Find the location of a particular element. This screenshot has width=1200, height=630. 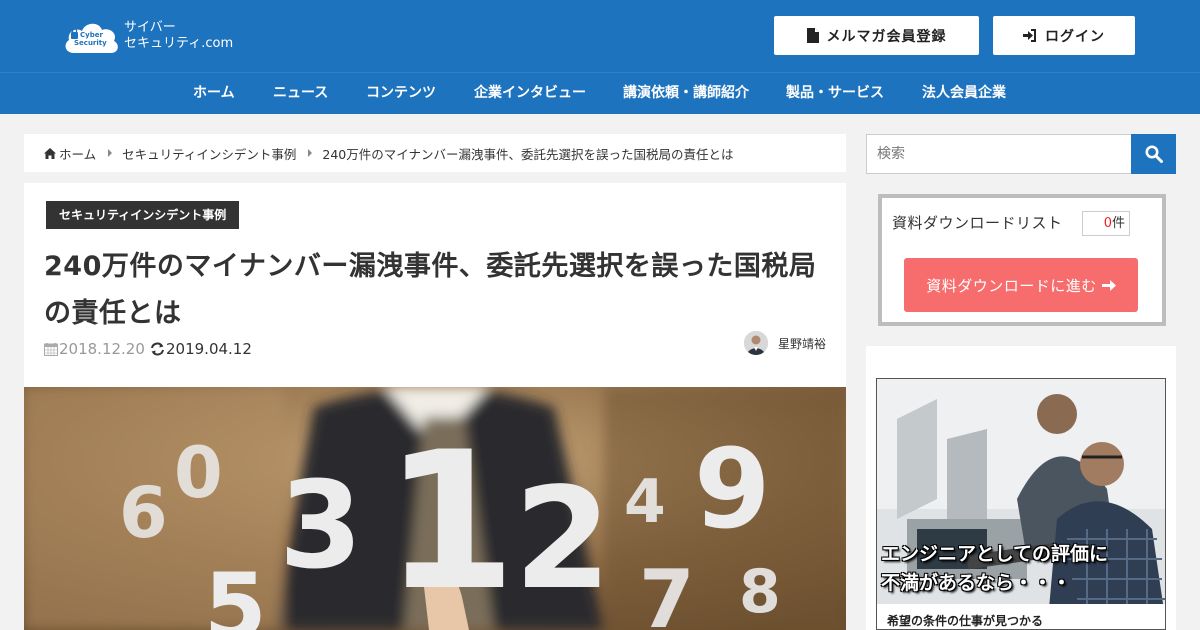

login-button: ログイン is located at coordinates (1064, 35).